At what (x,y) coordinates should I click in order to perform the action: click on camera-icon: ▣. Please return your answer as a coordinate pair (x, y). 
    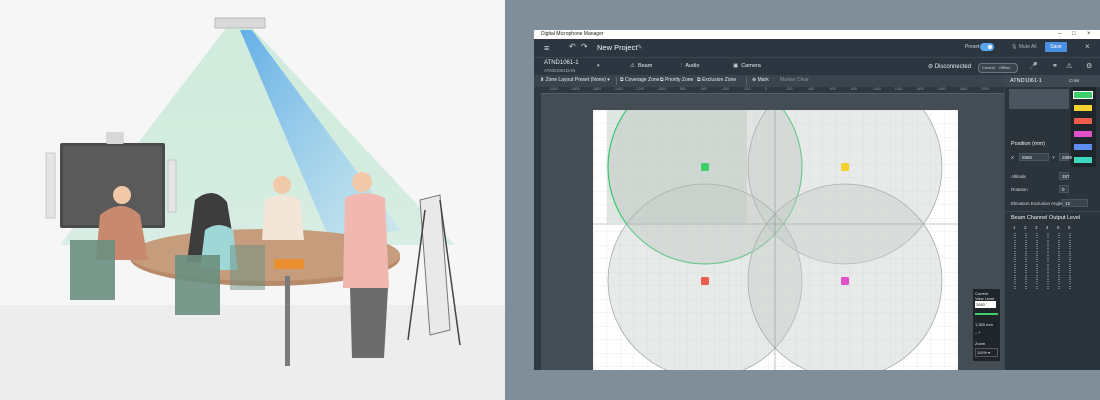
    Looking at the image, I should click on (736, 66).